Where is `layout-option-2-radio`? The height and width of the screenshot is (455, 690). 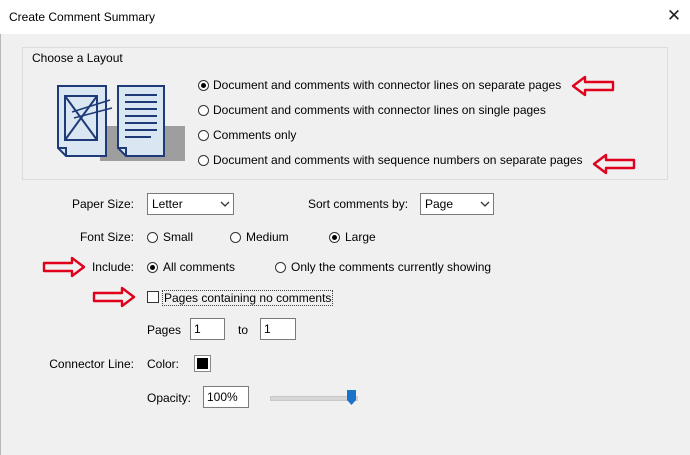 layout-option-2-radio is located at coordinates (203, 135).